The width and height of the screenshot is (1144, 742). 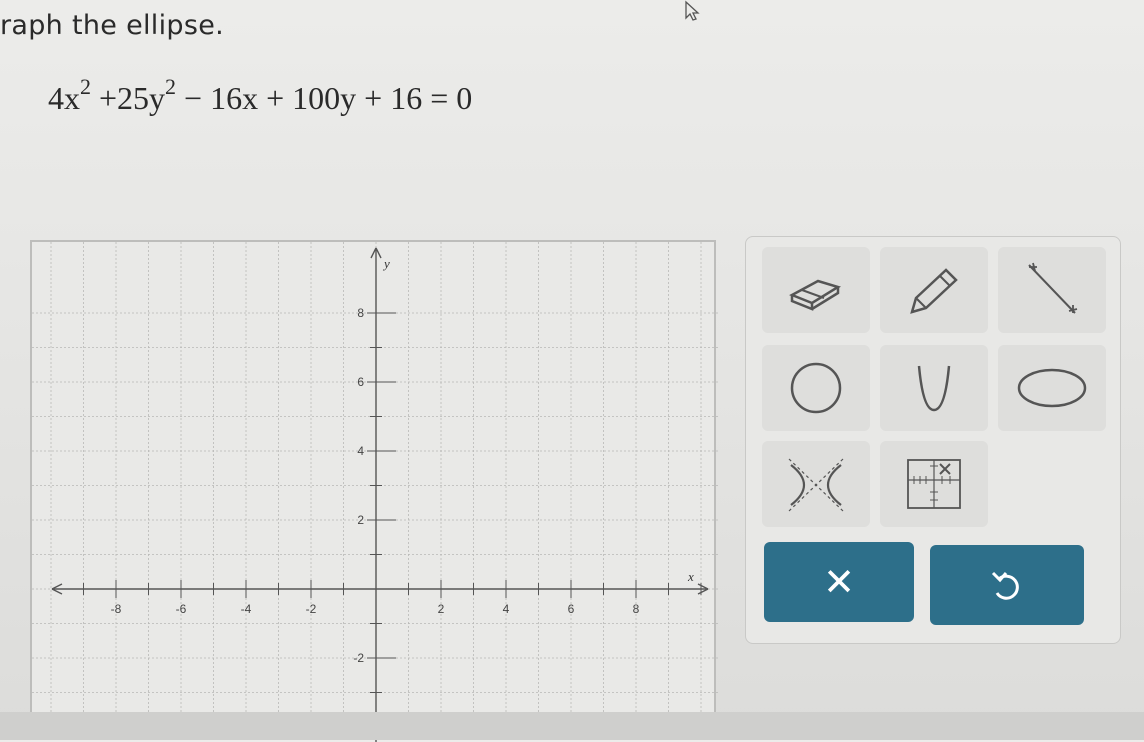 What do you see at coordinates (692, 10) in the screenshot?
I see `mouse-cursor-icon` at bounding box center [692, 10].